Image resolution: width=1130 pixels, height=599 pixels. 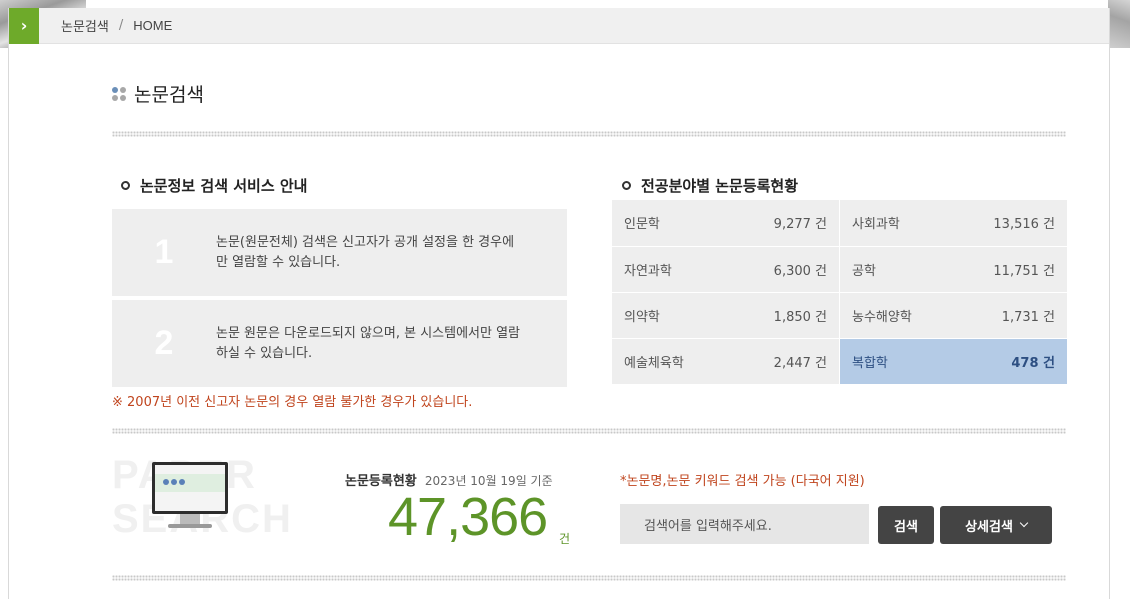 I want to click on table-row: 자연과학 6,300 건 공학 11,751 건, so click(x=839, y=269).